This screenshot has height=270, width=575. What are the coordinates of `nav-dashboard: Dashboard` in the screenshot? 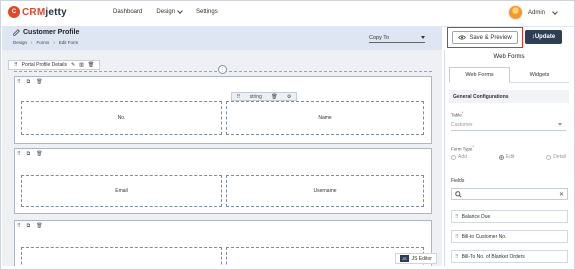 It's located at (127, 12).